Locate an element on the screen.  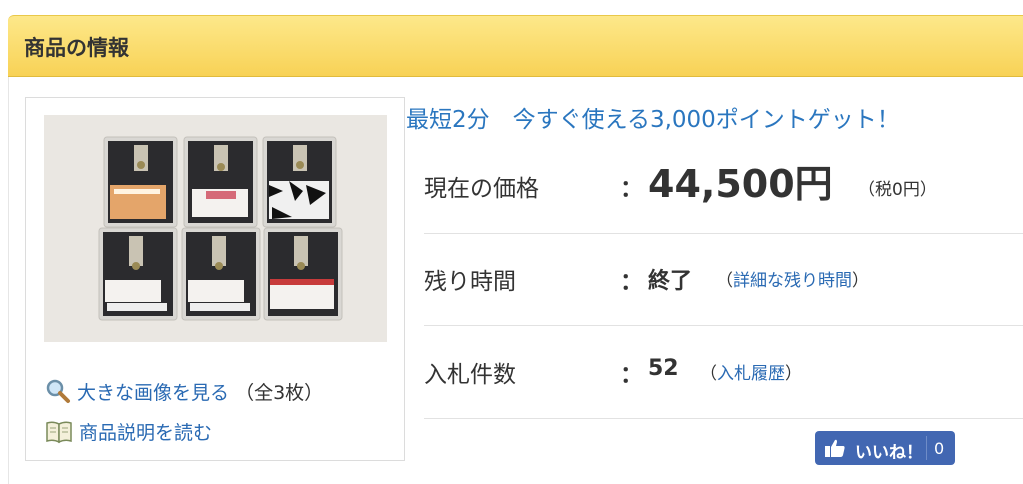
view-large-image-row: 大きな画像を見る （全3枚） is located at coordinates (184, 393).